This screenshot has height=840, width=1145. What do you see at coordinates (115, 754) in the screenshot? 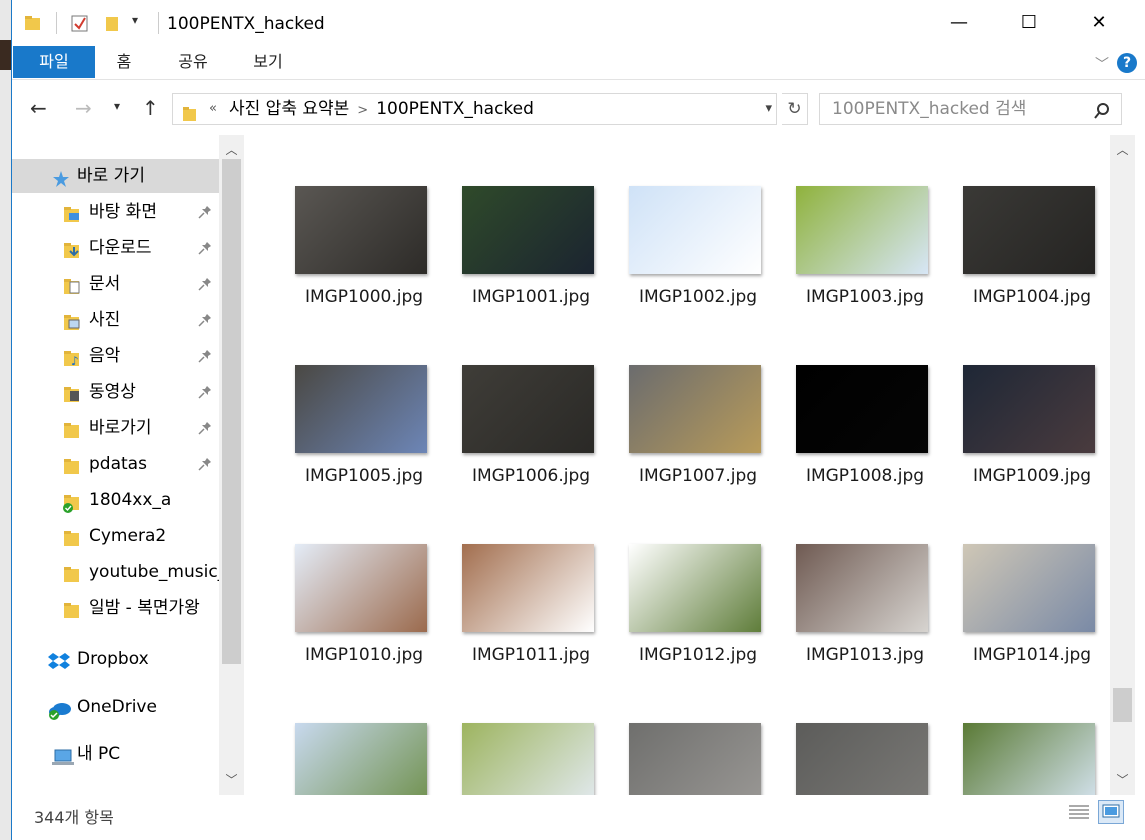
I see `sidebar-item-this-pc: 내 PC` at bounding box center [115, 754].